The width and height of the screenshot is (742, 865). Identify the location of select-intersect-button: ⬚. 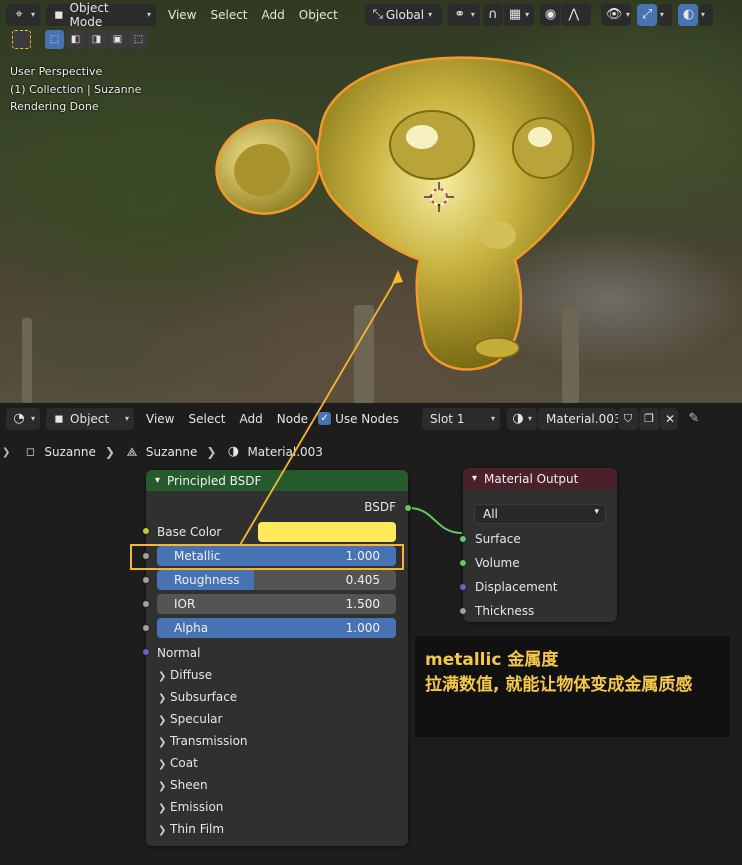
(138, 39).